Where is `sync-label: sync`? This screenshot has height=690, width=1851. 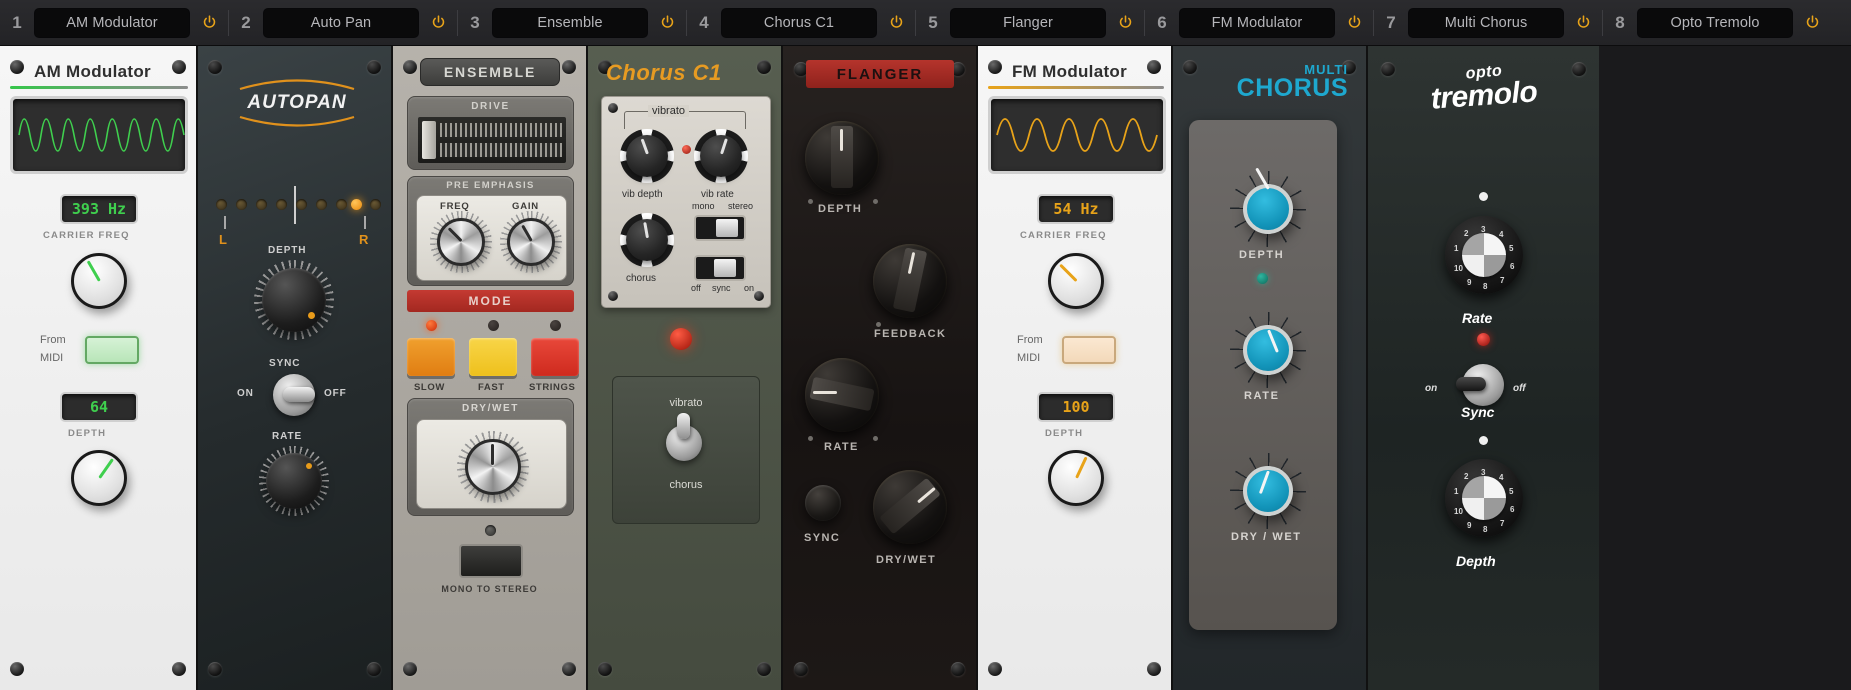 sync-label: sync is located at coordinates (721, 288).